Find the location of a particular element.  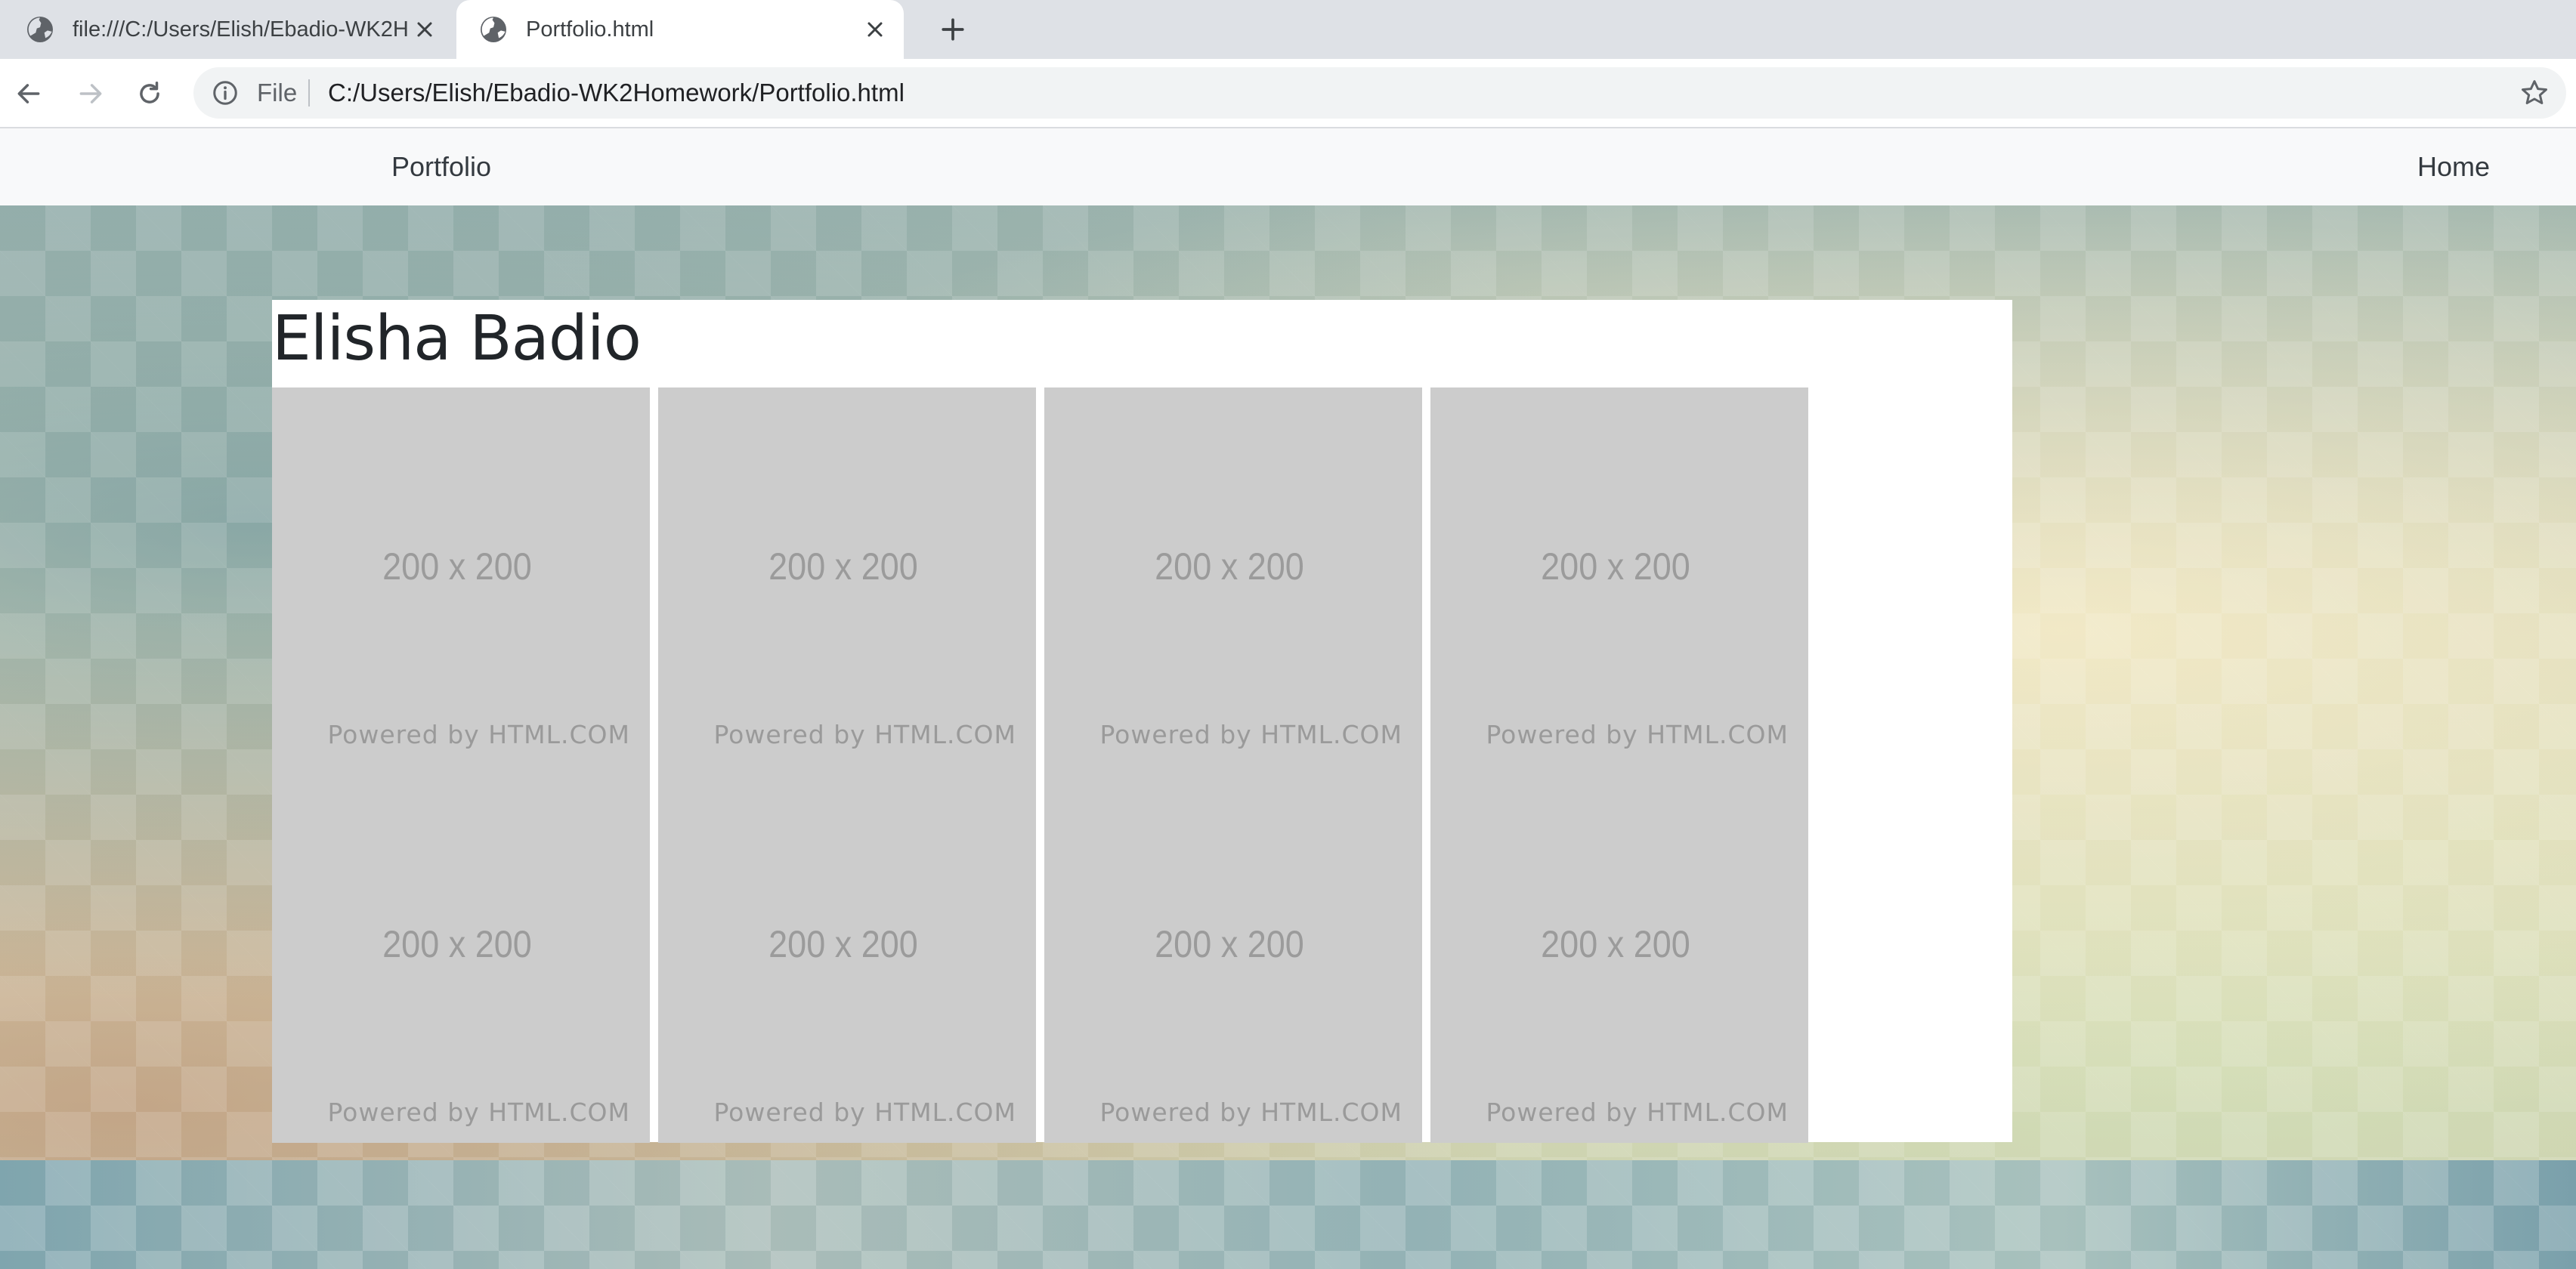

forward-arrow-icon is located at coordinates (90, 93).